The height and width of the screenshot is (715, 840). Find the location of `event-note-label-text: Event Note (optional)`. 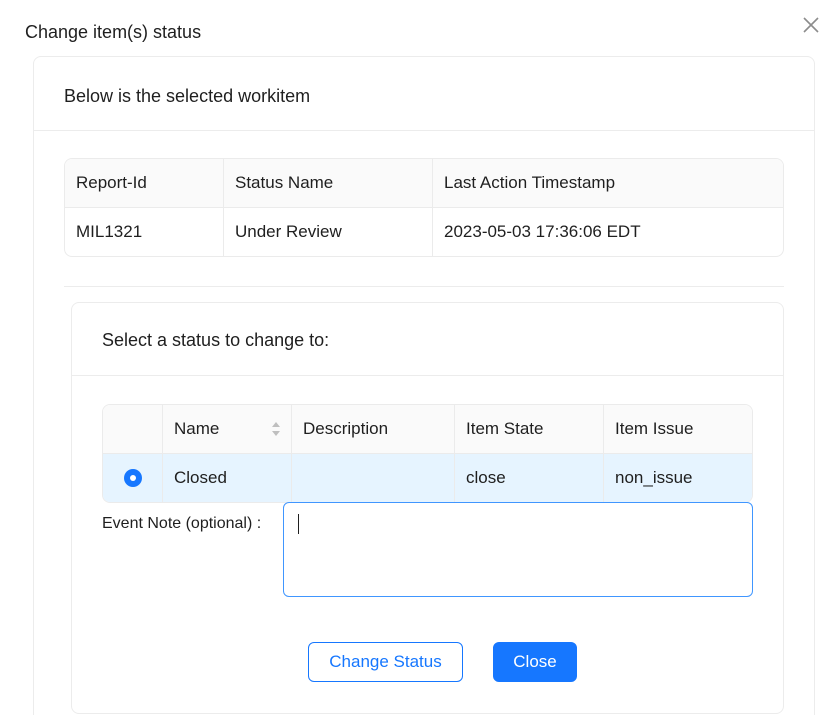

event-note-label-text: Event Note (optional) is located at coordinates (177, 523).